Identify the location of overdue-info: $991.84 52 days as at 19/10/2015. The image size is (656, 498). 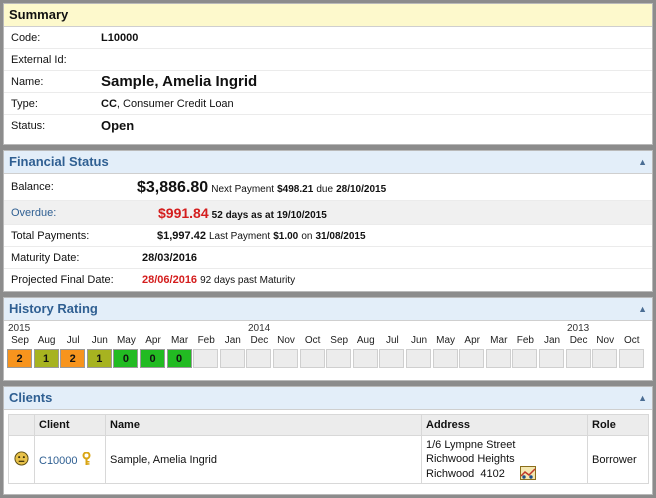
(242, 214).